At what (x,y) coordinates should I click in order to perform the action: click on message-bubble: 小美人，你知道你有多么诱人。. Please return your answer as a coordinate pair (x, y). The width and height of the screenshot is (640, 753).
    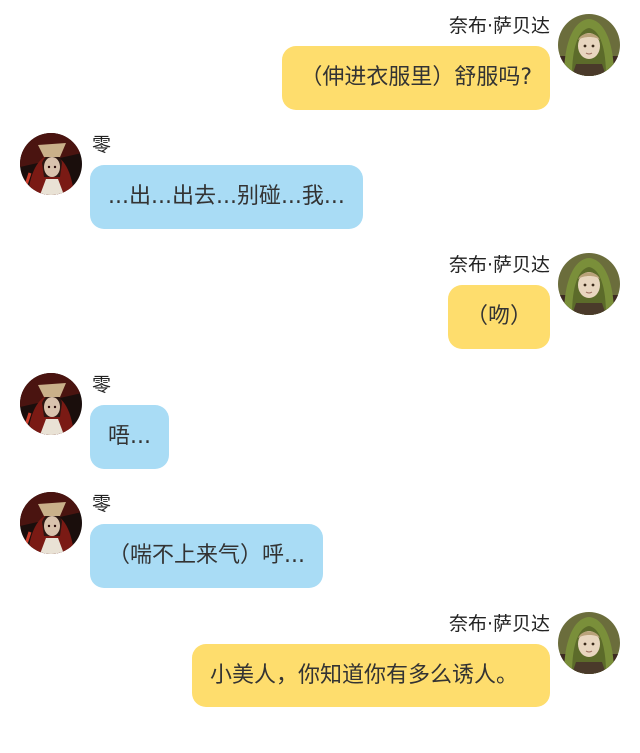
    Looking at the image, I should click on (371, 675).